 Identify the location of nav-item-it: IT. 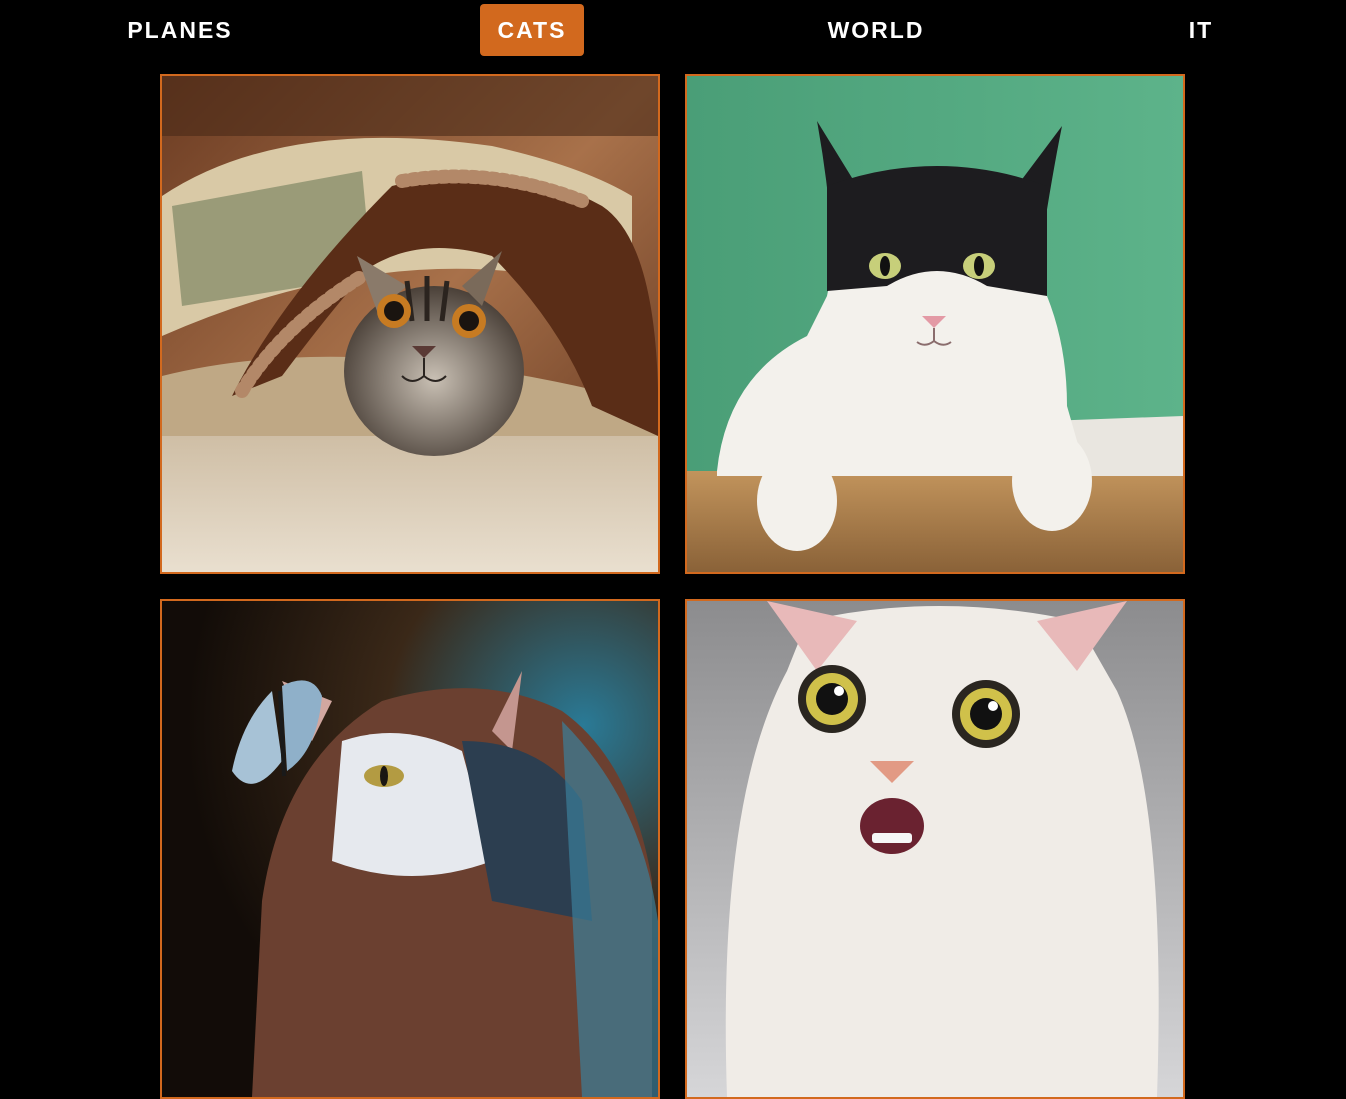
(1201, 30).